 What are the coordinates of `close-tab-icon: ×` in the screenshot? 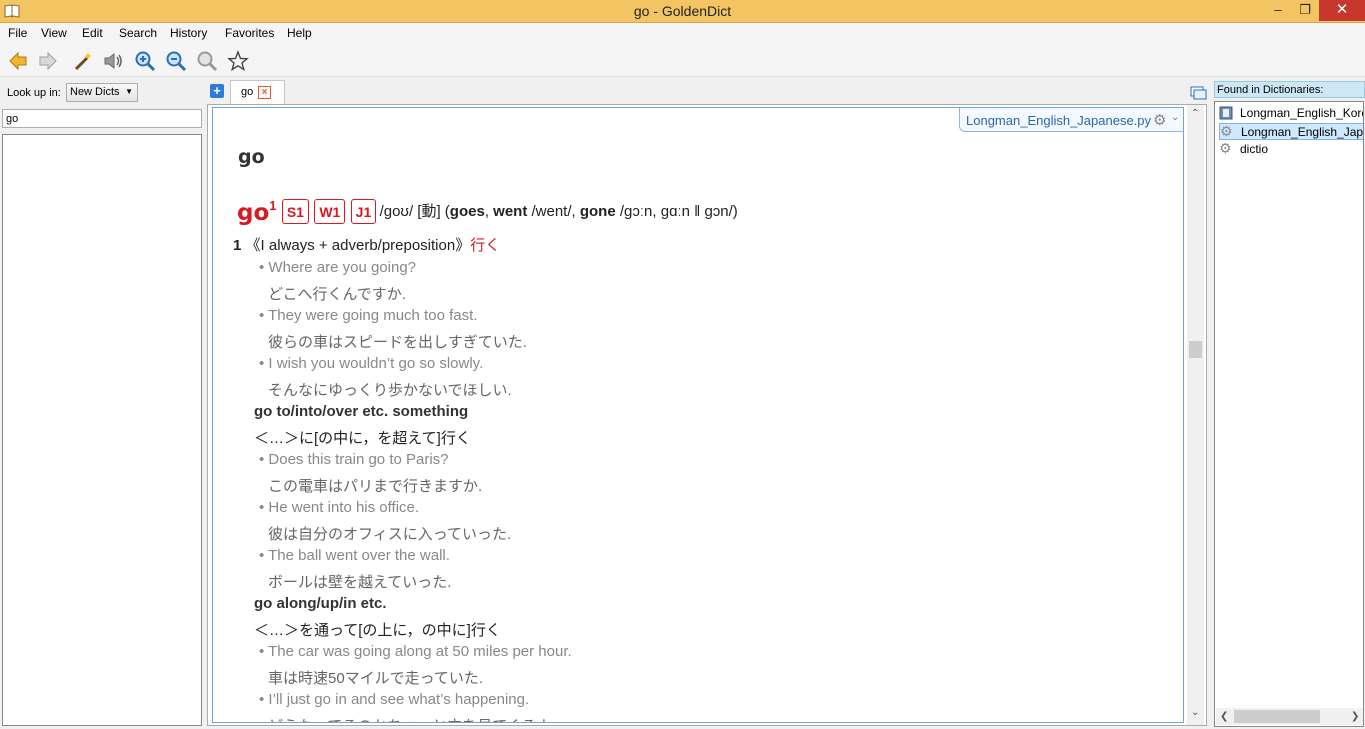 It's located at (264, 92).